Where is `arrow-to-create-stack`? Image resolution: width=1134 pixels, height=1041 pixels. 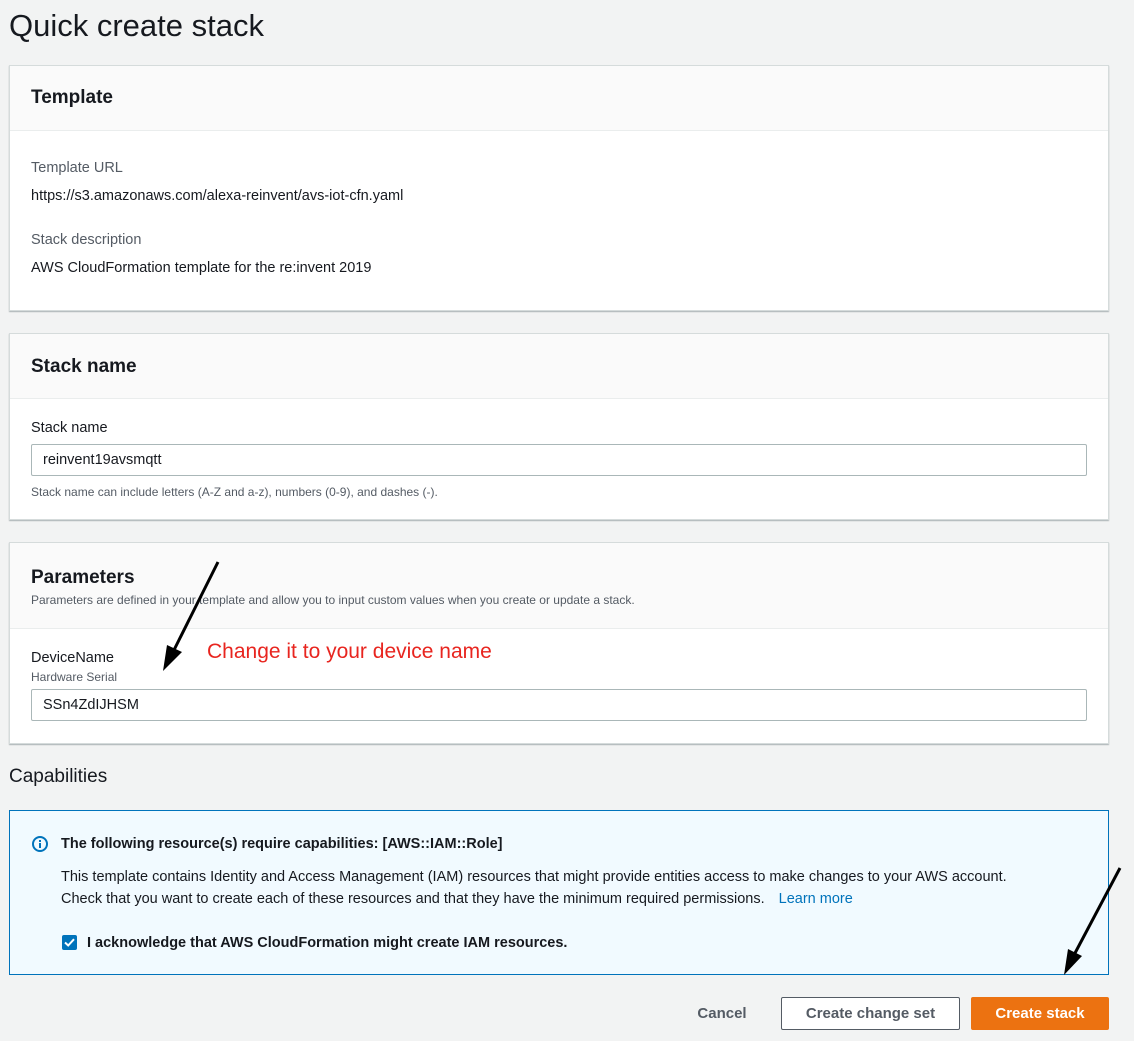 arrow-to-create-stack is located at coordinates (1093, 921).